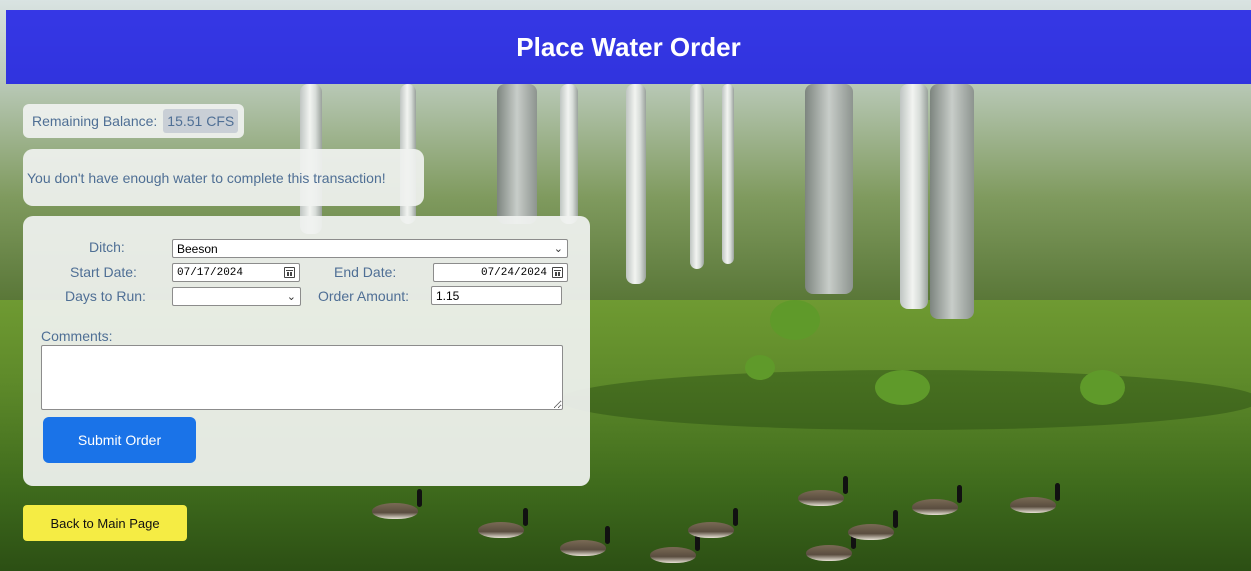 This screenshot has width=1251, height=571. I want to click on page-header: Place Water Order, so click(628, 47).